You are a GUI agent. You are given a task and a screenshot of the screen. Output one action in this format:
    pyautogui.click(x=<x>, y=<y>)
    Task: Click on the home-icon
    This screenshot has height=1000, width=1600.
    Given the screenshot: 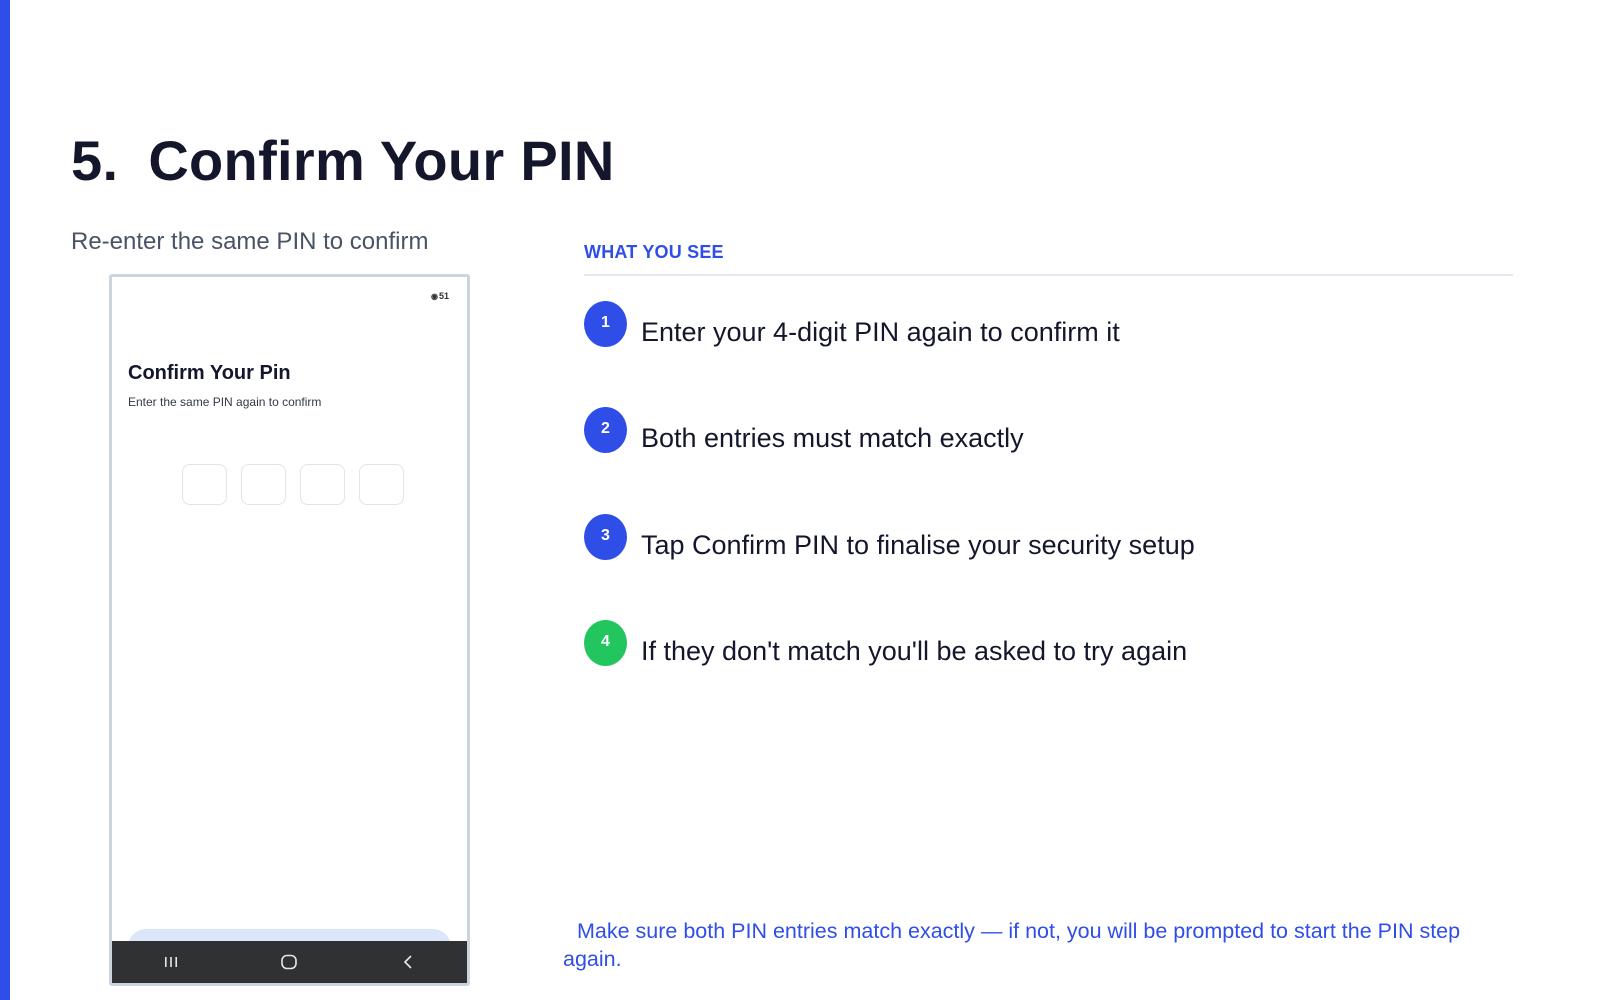 What is the action you would take?
    pyautogui.click(x=289, y=962)
    